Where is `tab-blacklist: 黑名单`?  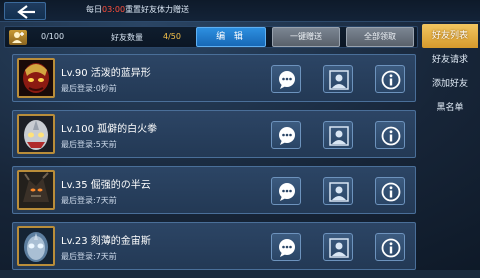
tab-blacklist: 黑名单 is located at coordinates (450, 108).